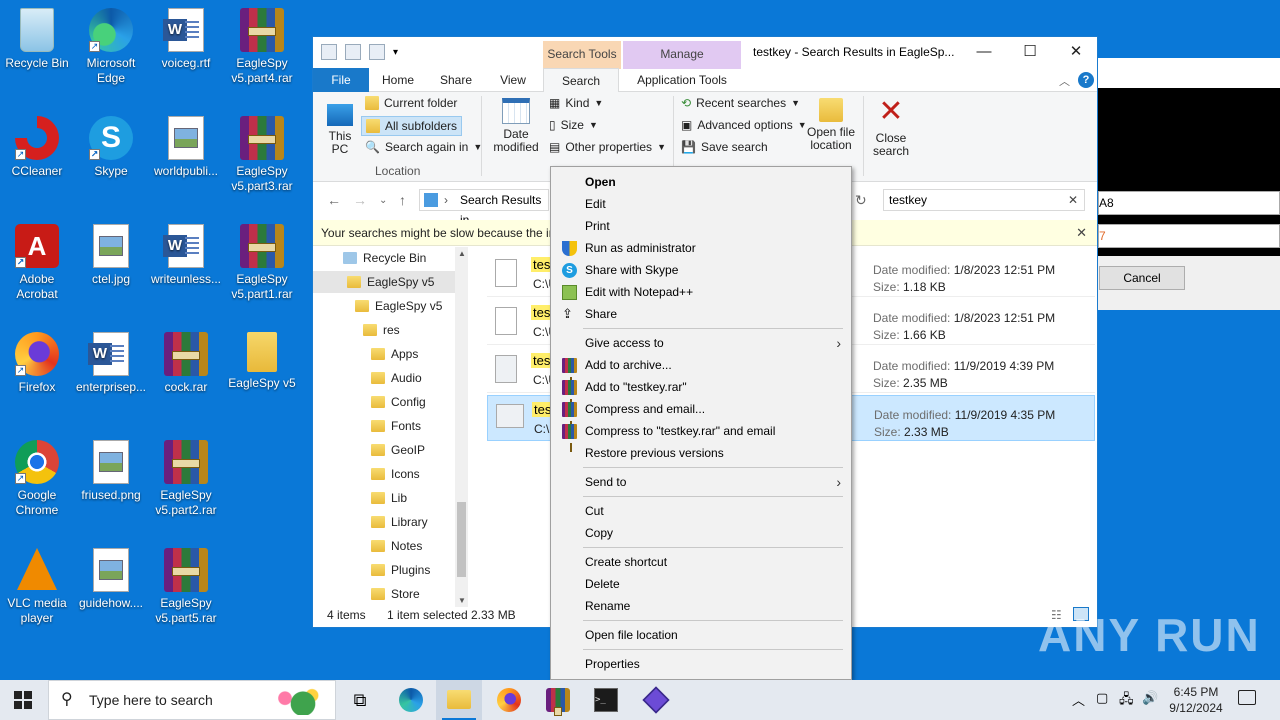  What do you see at coordinates (37, 587) in the screenshot?
I see `desktop-icon-vlc: VLC media player` at bounding box center [37, 587].